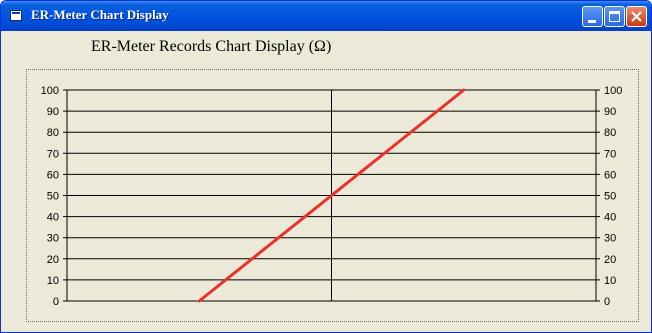 This screenshot has width=652, height=333. What do you see at coordinates (607, 302) in the screenshot?
I see `y-tick-label-right: 0` at bounding box center [607, 302].